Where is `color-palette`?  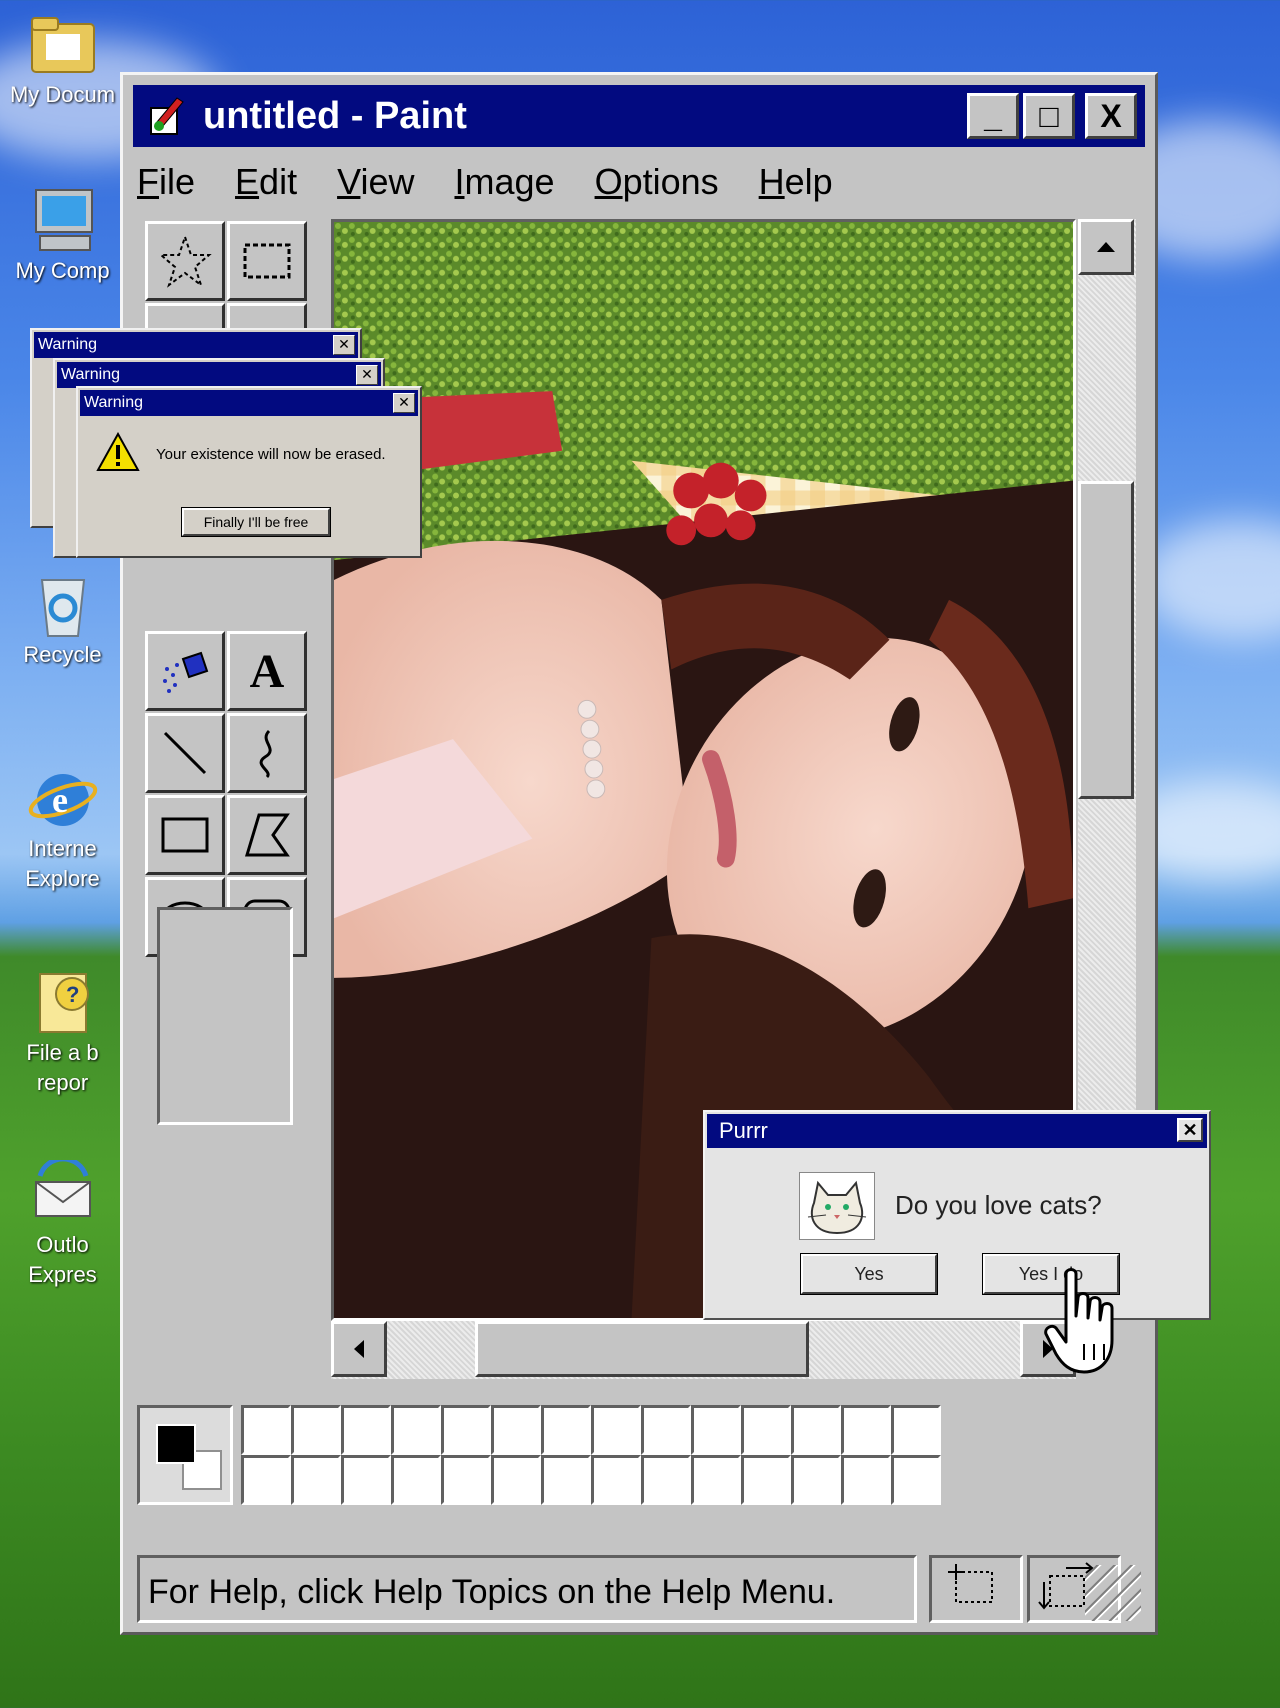 color-palette is located at coordinates (541, 1455).